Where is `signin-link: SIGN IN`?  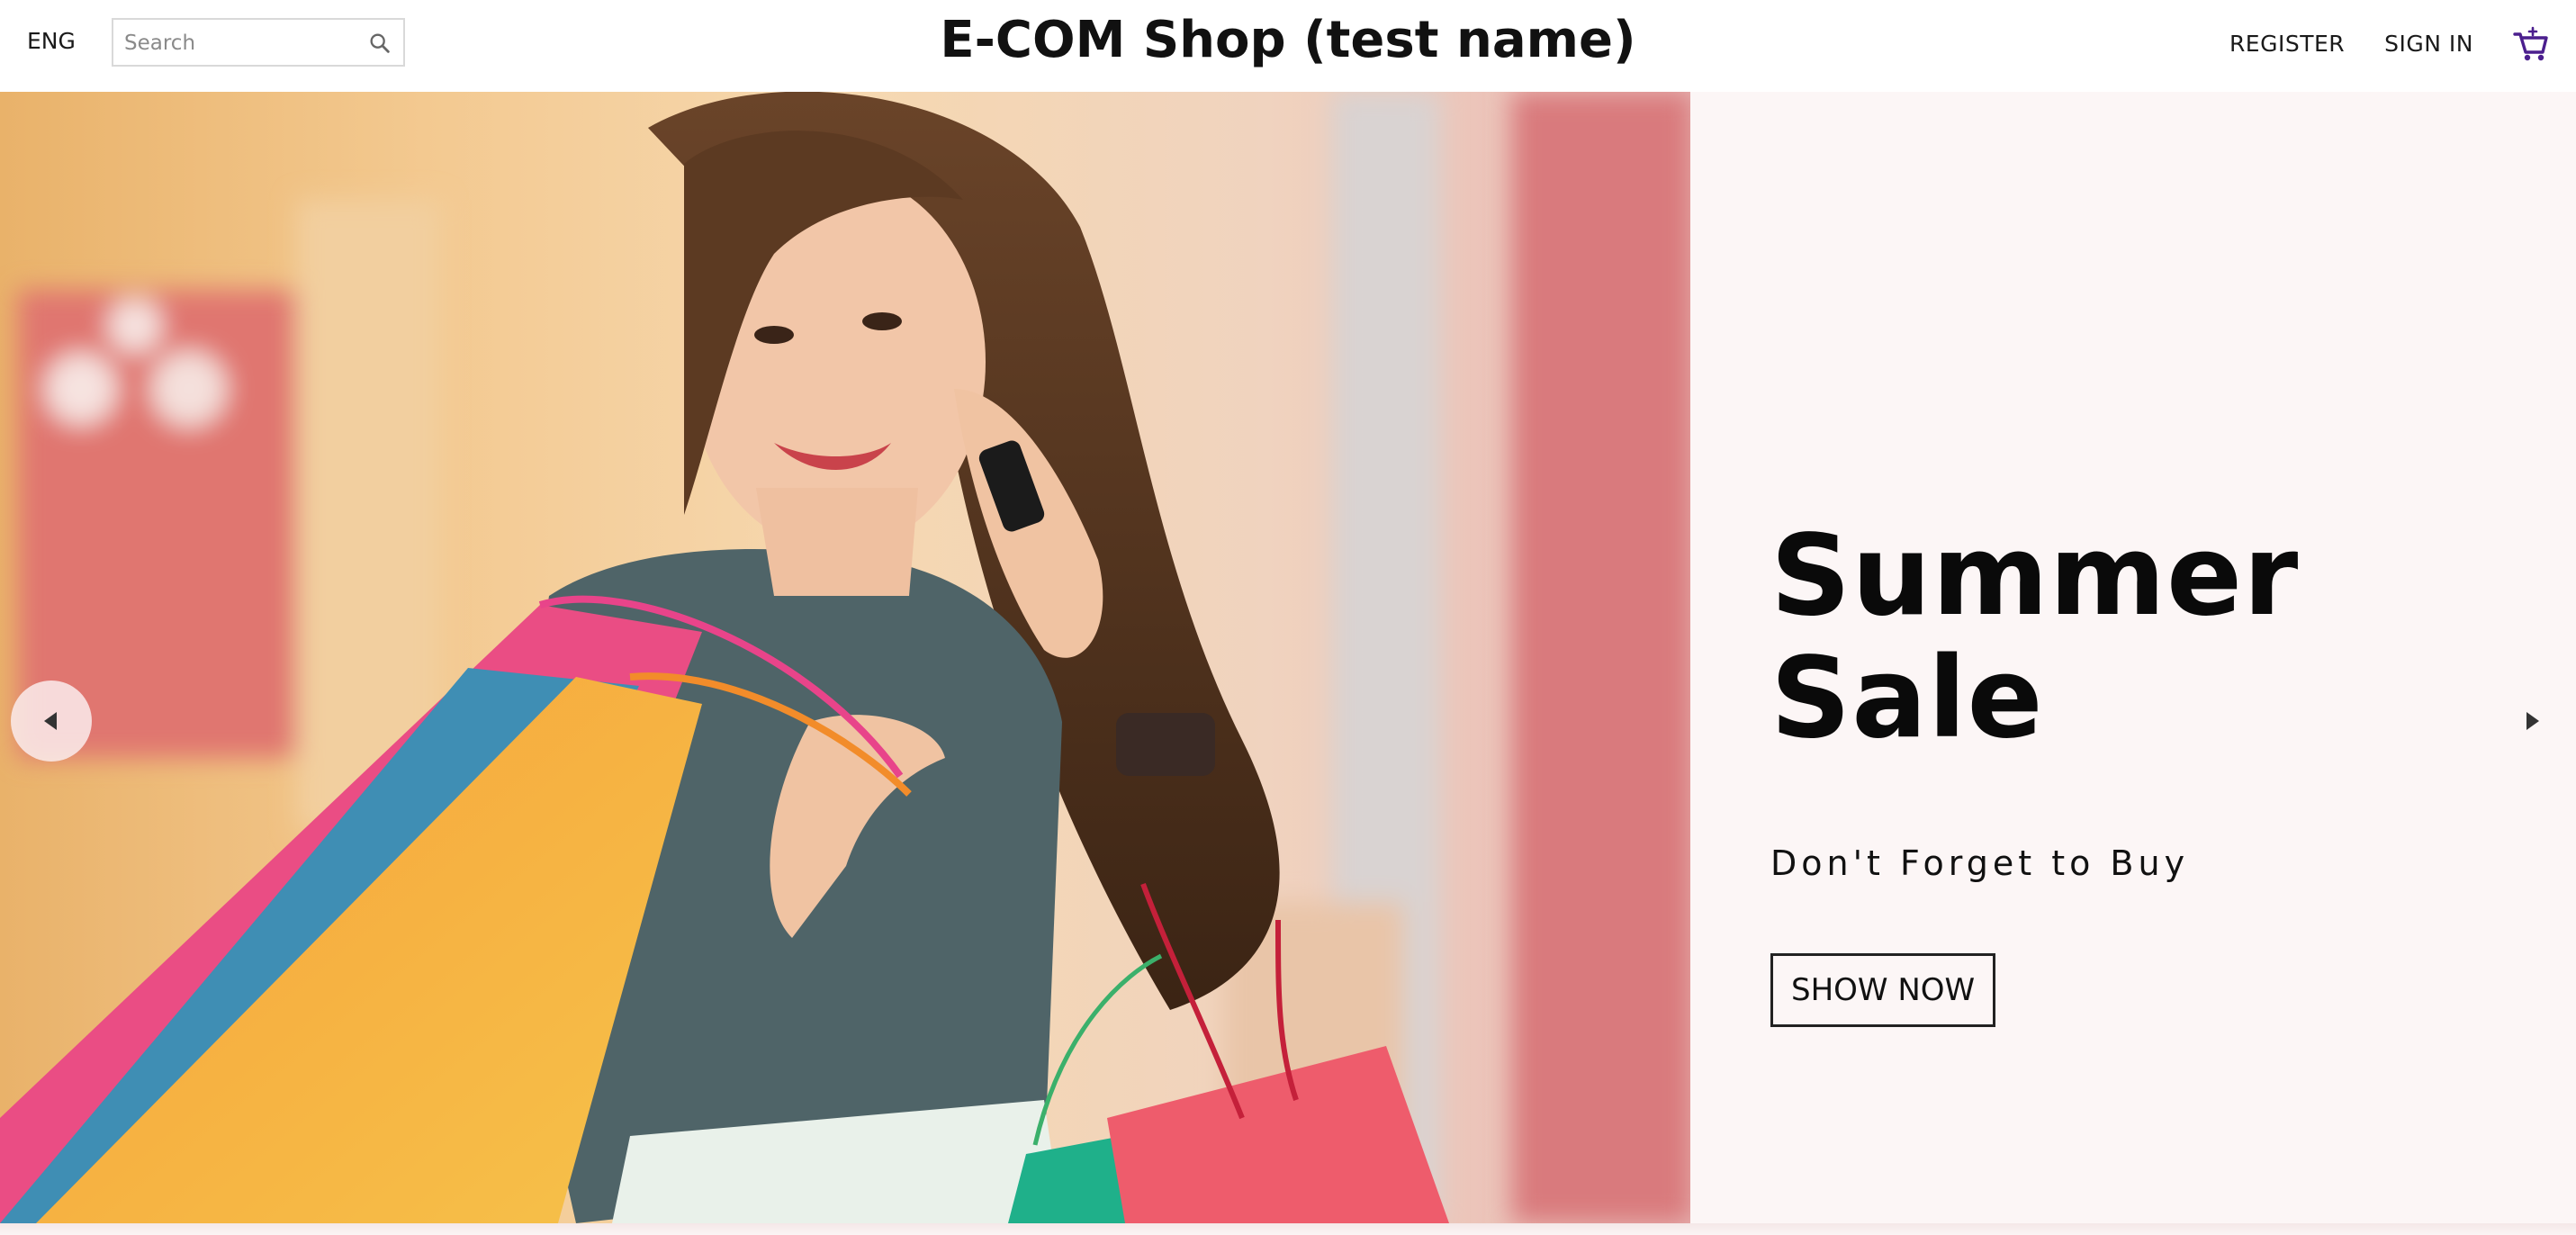
signin-link: SIGN IN is located at coordinates (2428, 44).